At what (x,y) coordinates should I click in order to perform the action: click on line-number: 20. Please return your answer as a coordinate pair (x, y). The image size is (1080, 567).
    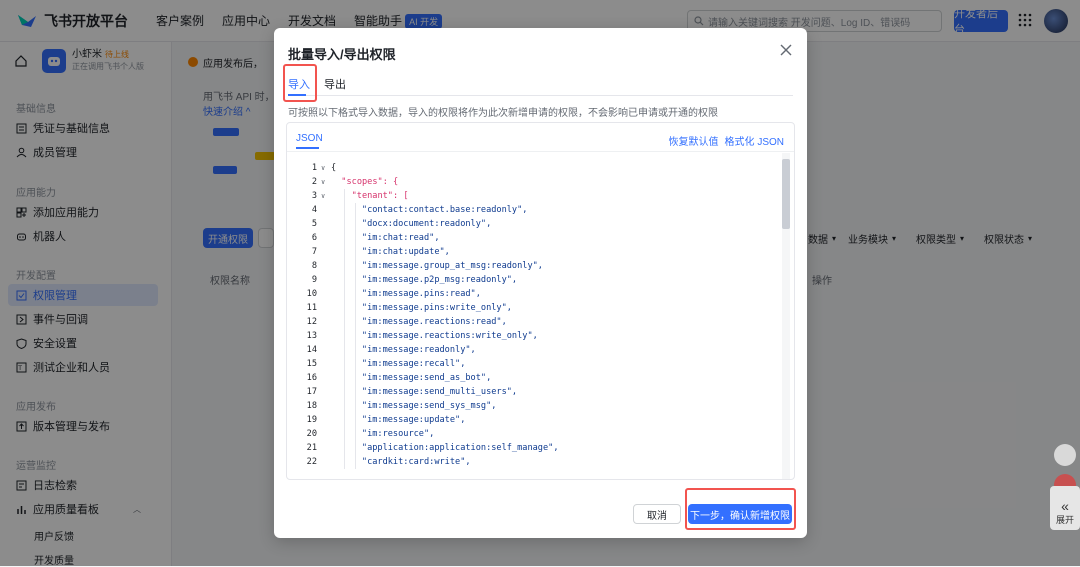
    Looking at the image, I should click on (311, 434).